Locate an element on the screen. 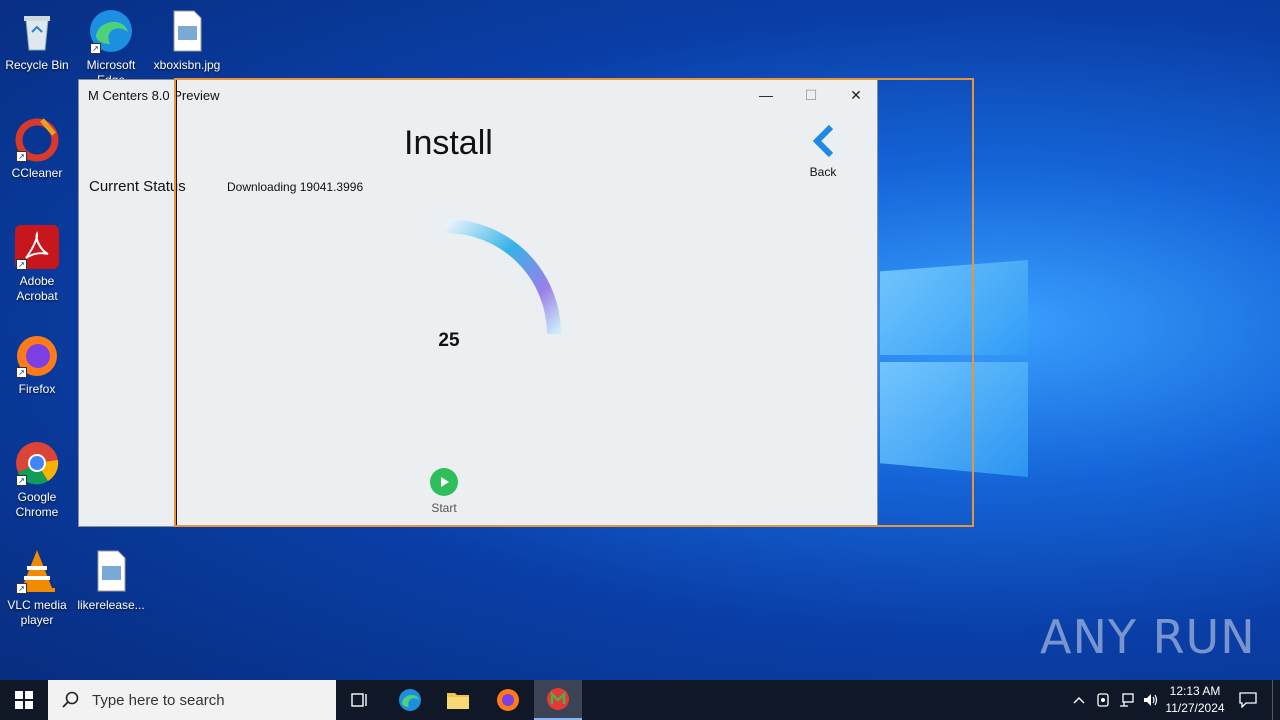  taskbar-m-centers is located at coordinates (558, 700).